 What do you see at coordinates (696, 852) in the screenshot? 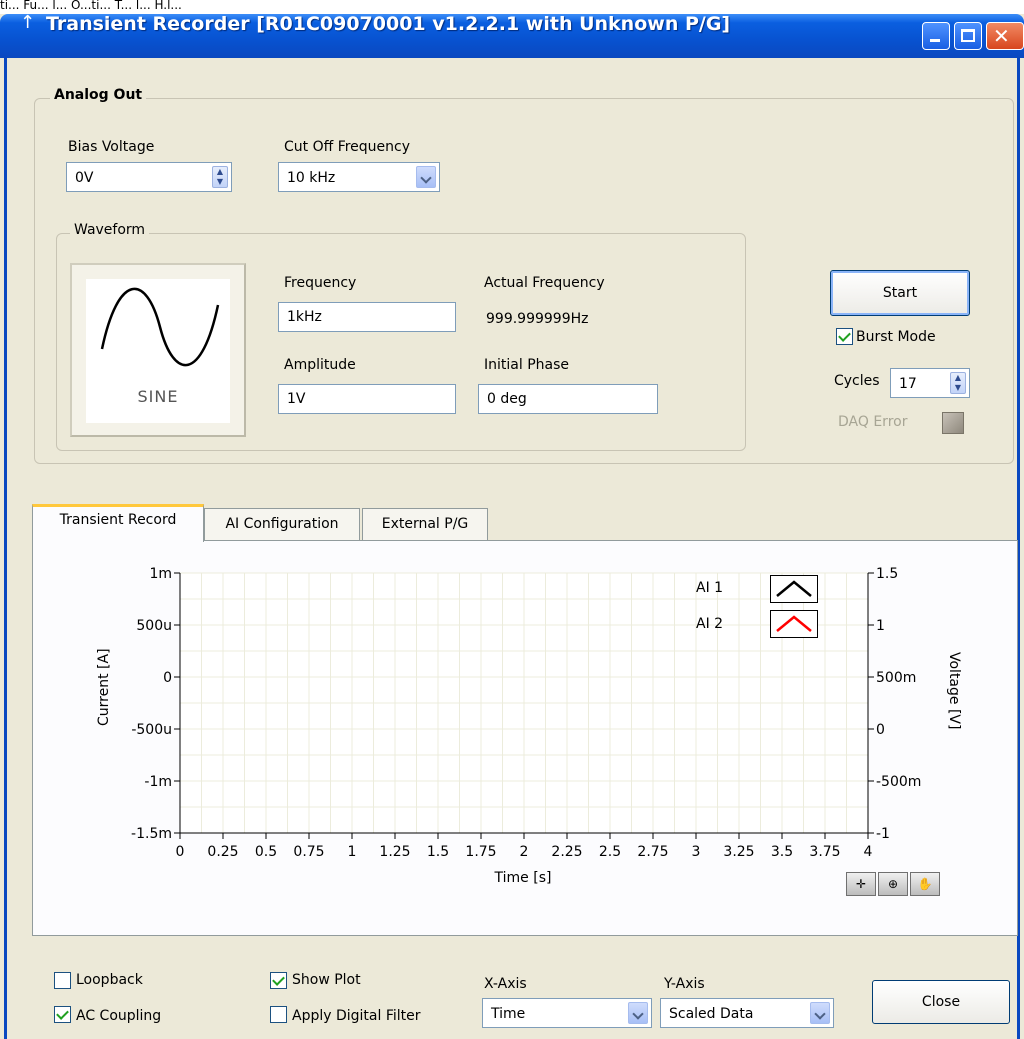
I see `x-tick-label: 3` at bounding box center [696, 852].